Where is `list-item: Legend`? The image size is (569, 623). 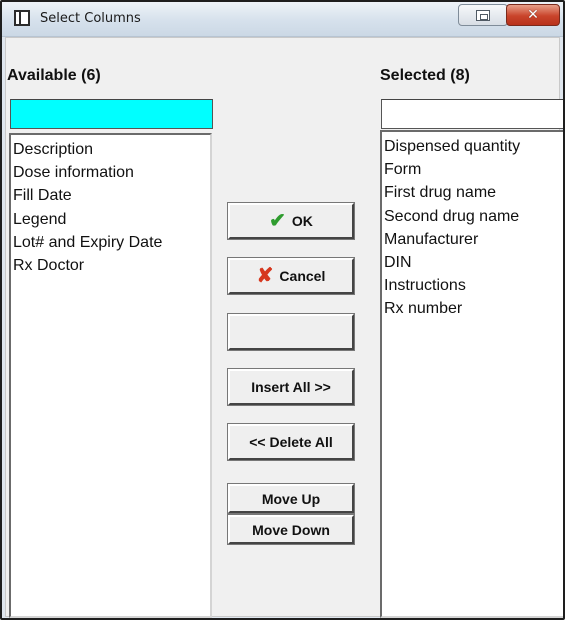 list-item: Legend is located at coordinates (110, 219).